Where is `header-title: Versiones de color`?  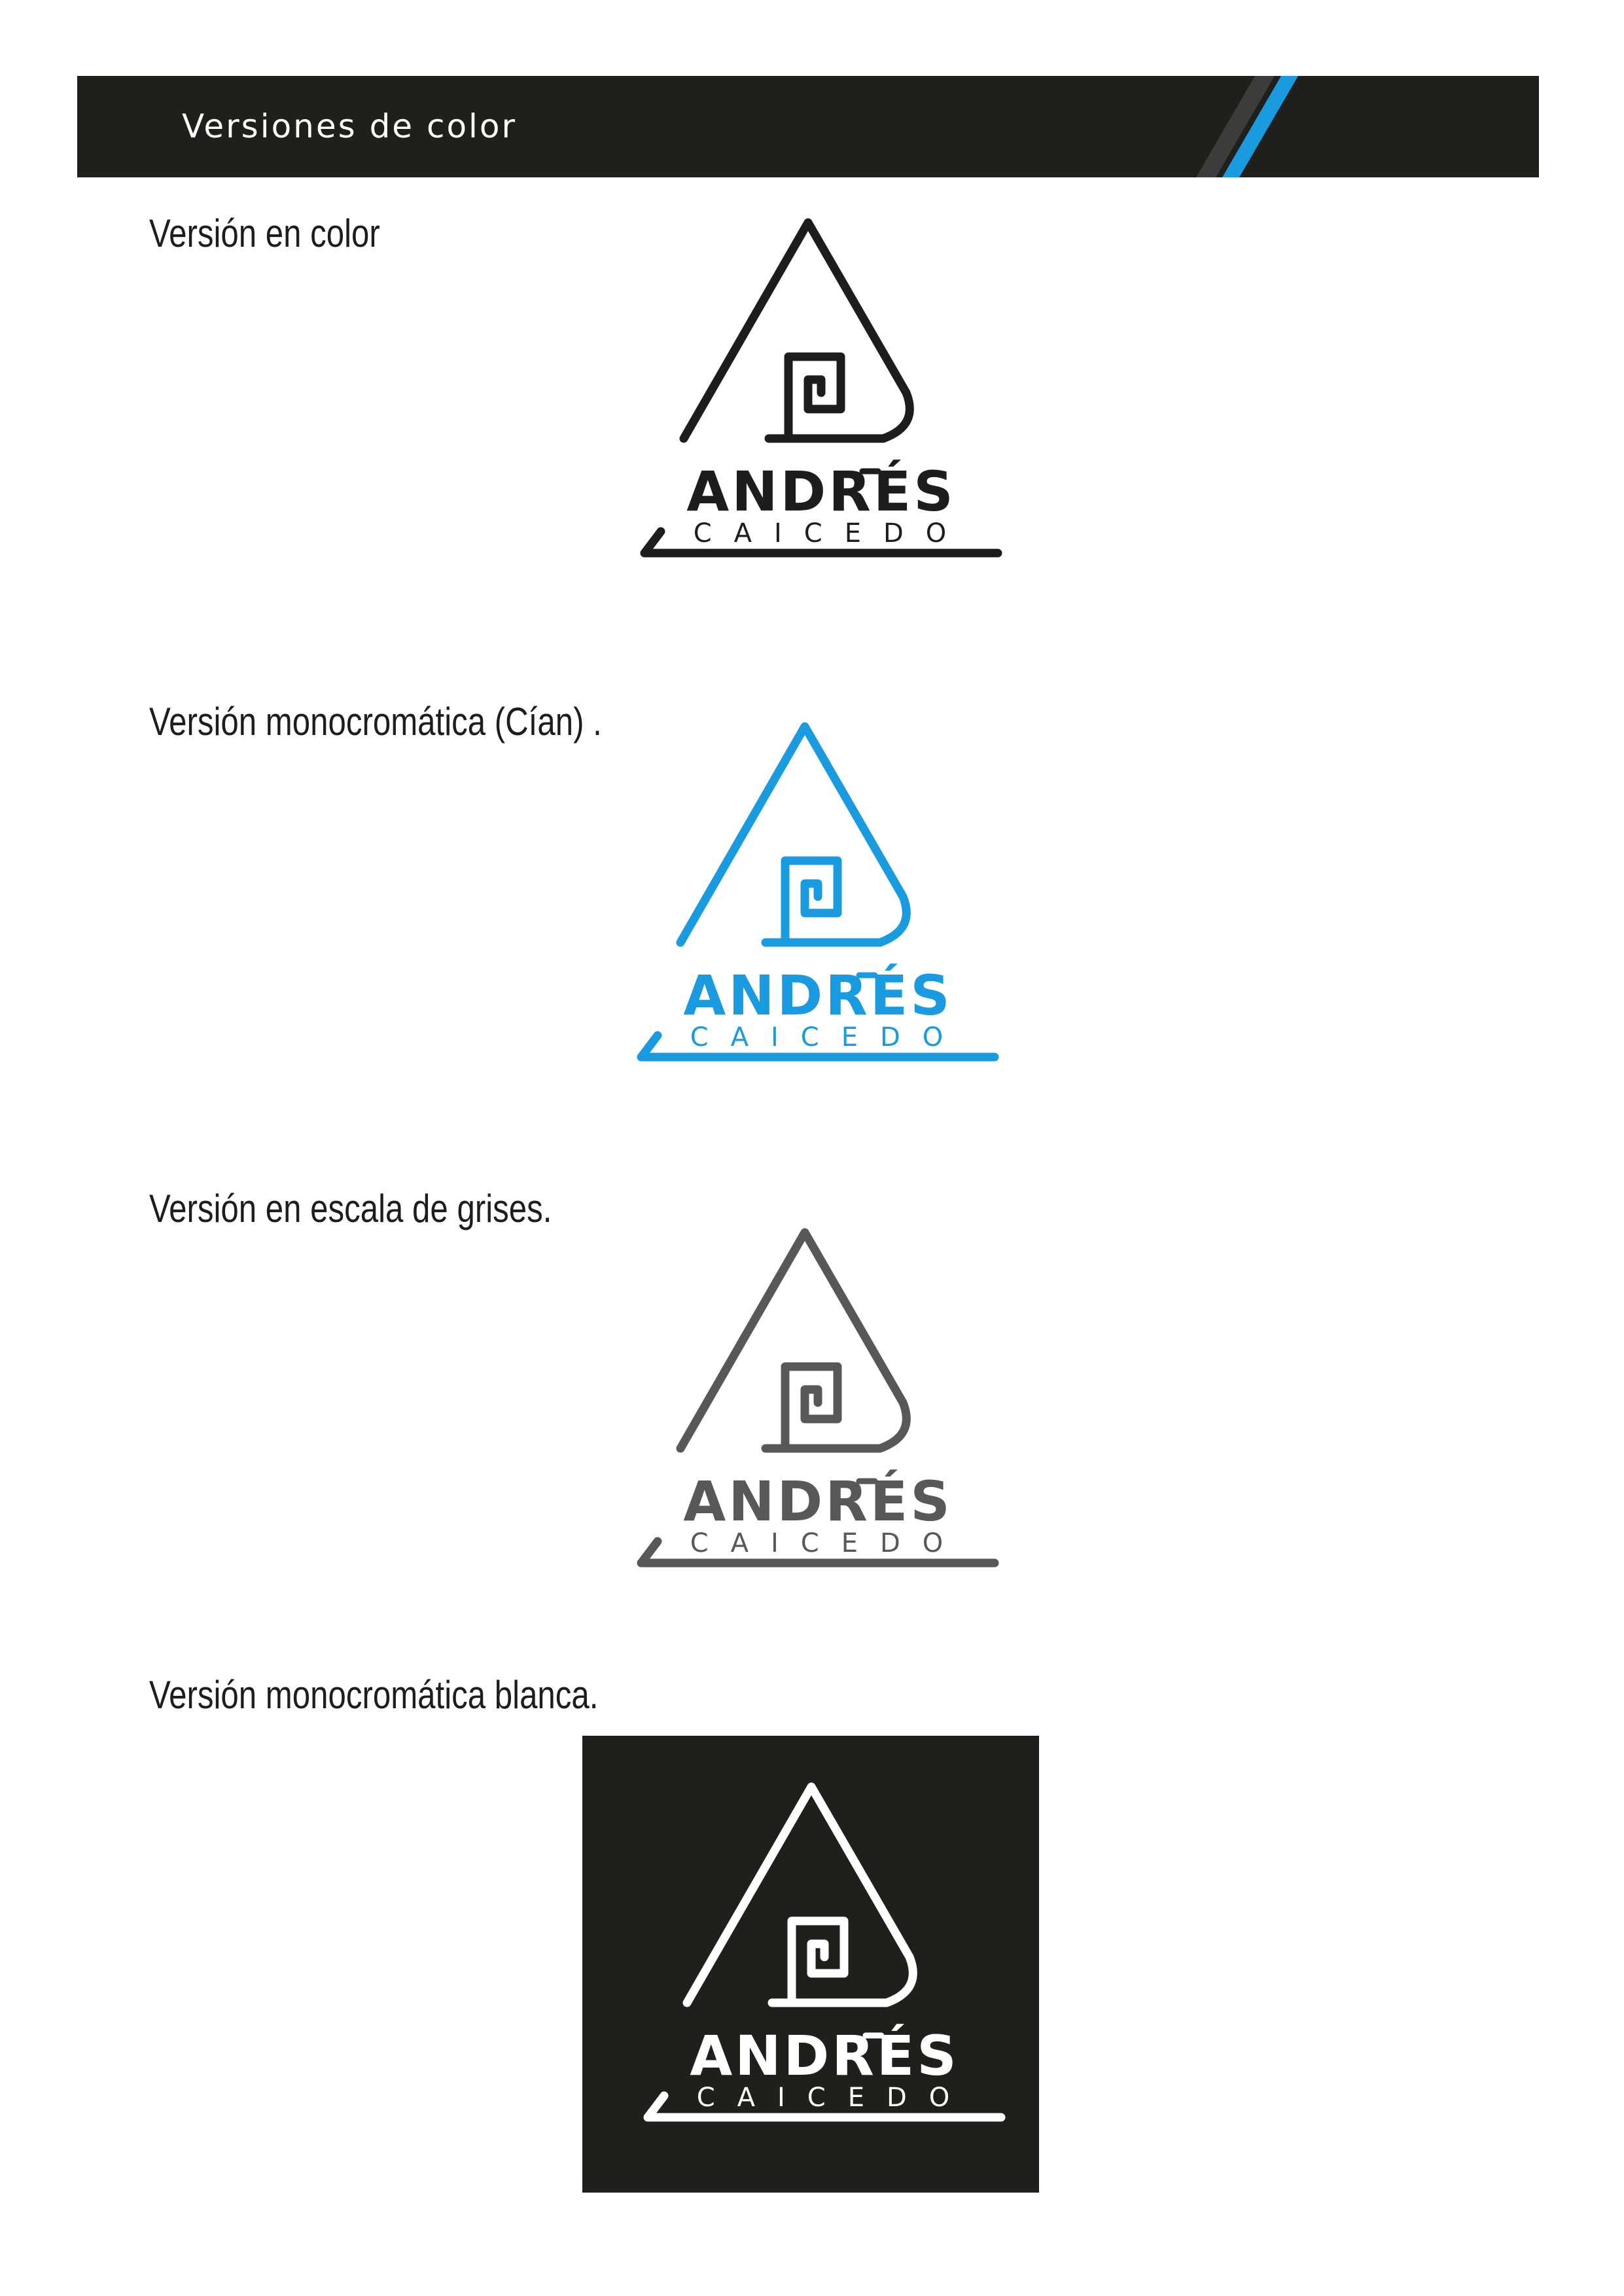
header-title: Versiones de color is located at coordinates (350, 126).